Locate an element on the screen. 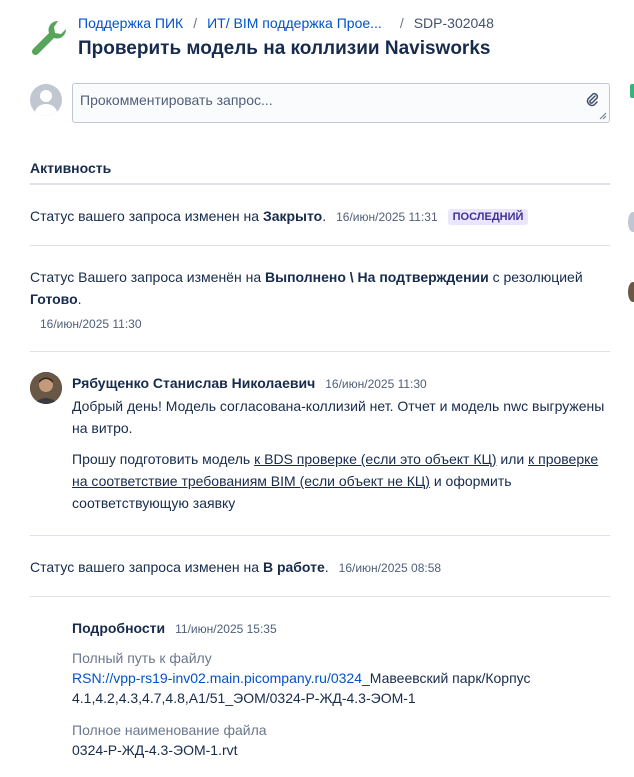 Image resolution: width=634 pixels, height=777 pixels. page-title: Проверить модель на коллизии Navisworks is located at coordinates (284, 48).